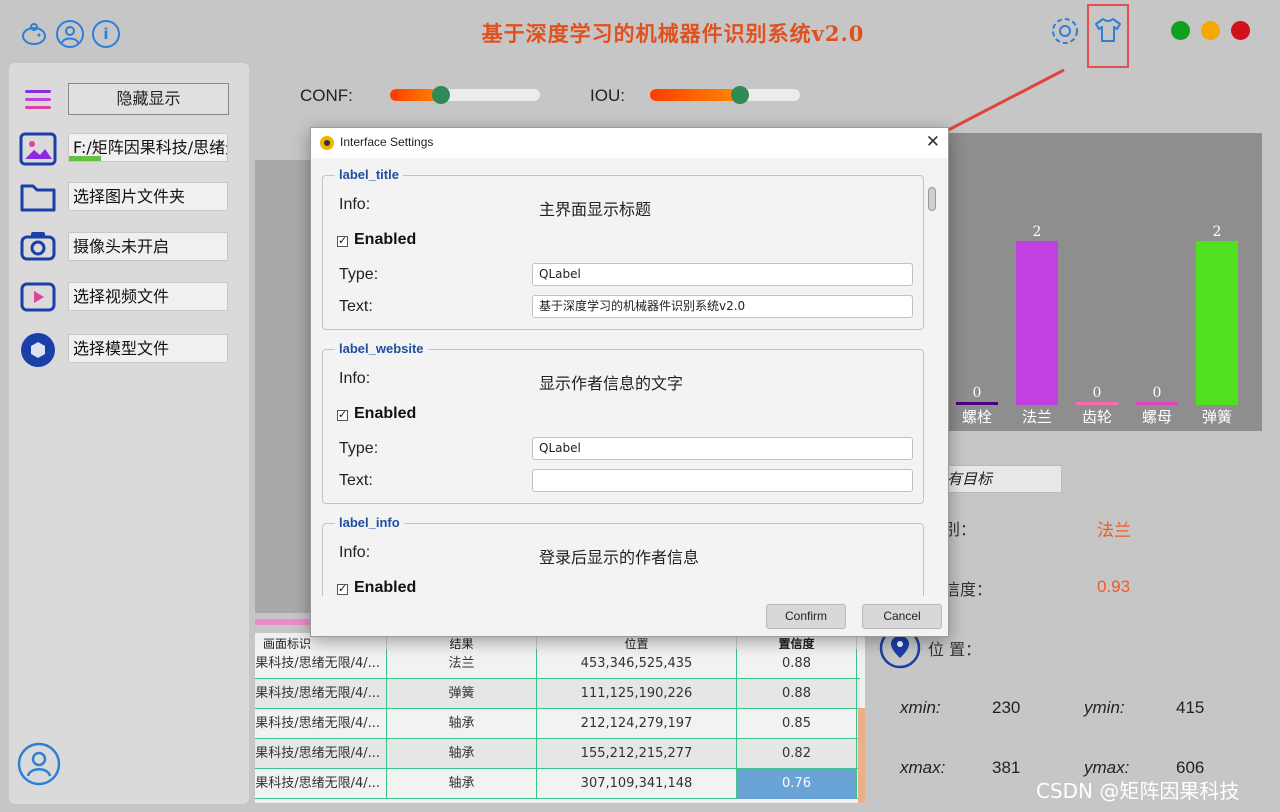 This screenshot has height=812, width=1280. Describe the element at coordinates (673, 33) in the screenshot. I see `app-title: 基于深度学习的机械器件识别系统v2.0` at that location.